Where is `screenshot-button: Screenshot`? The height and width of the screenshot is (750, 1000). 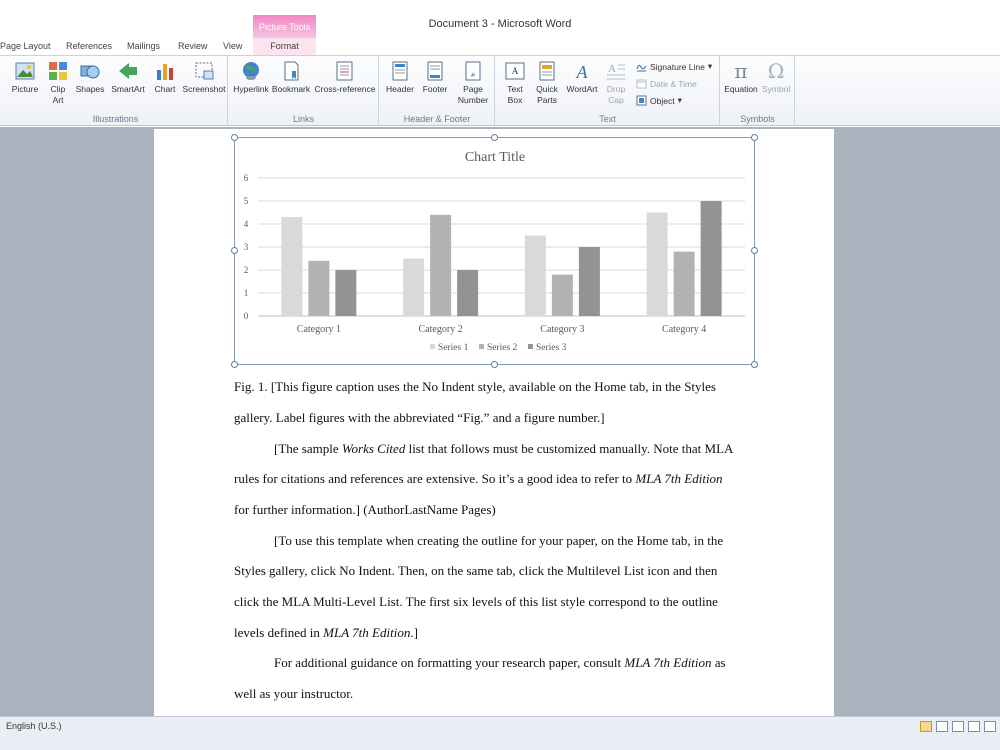 screenshot-button: Screenshot is located at coordinates (204, 77).